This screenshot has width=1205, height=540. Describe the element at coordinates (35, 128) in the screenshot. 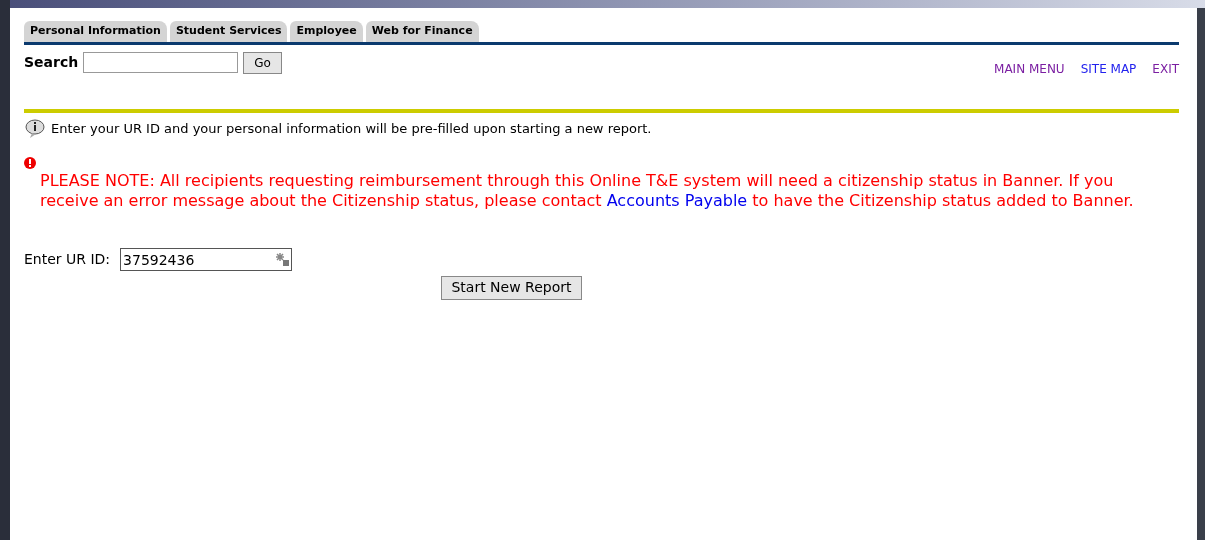

I see `info-bubble-icon` at that location.